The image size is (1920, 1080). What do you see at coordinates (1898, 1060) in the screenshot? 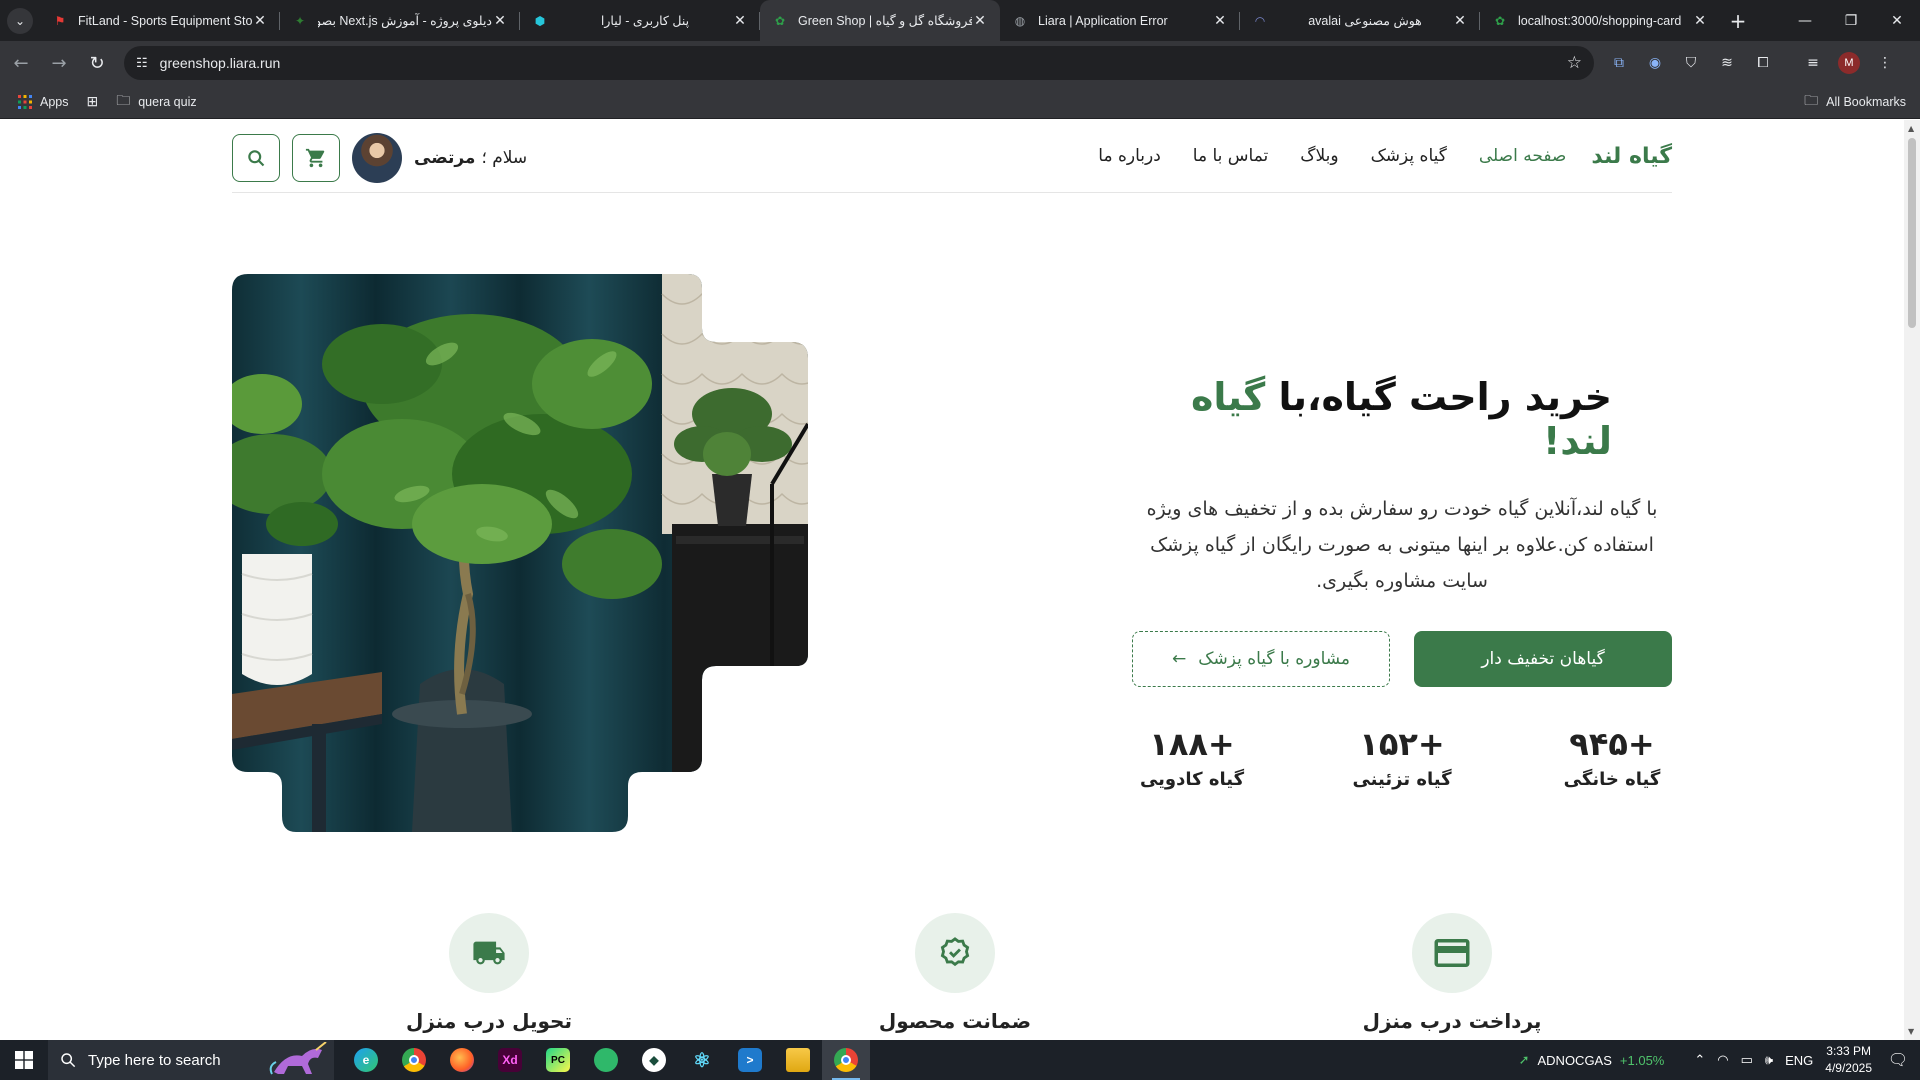
I see `notification-icon: 🗨` at bounding box center [1898, 1060].